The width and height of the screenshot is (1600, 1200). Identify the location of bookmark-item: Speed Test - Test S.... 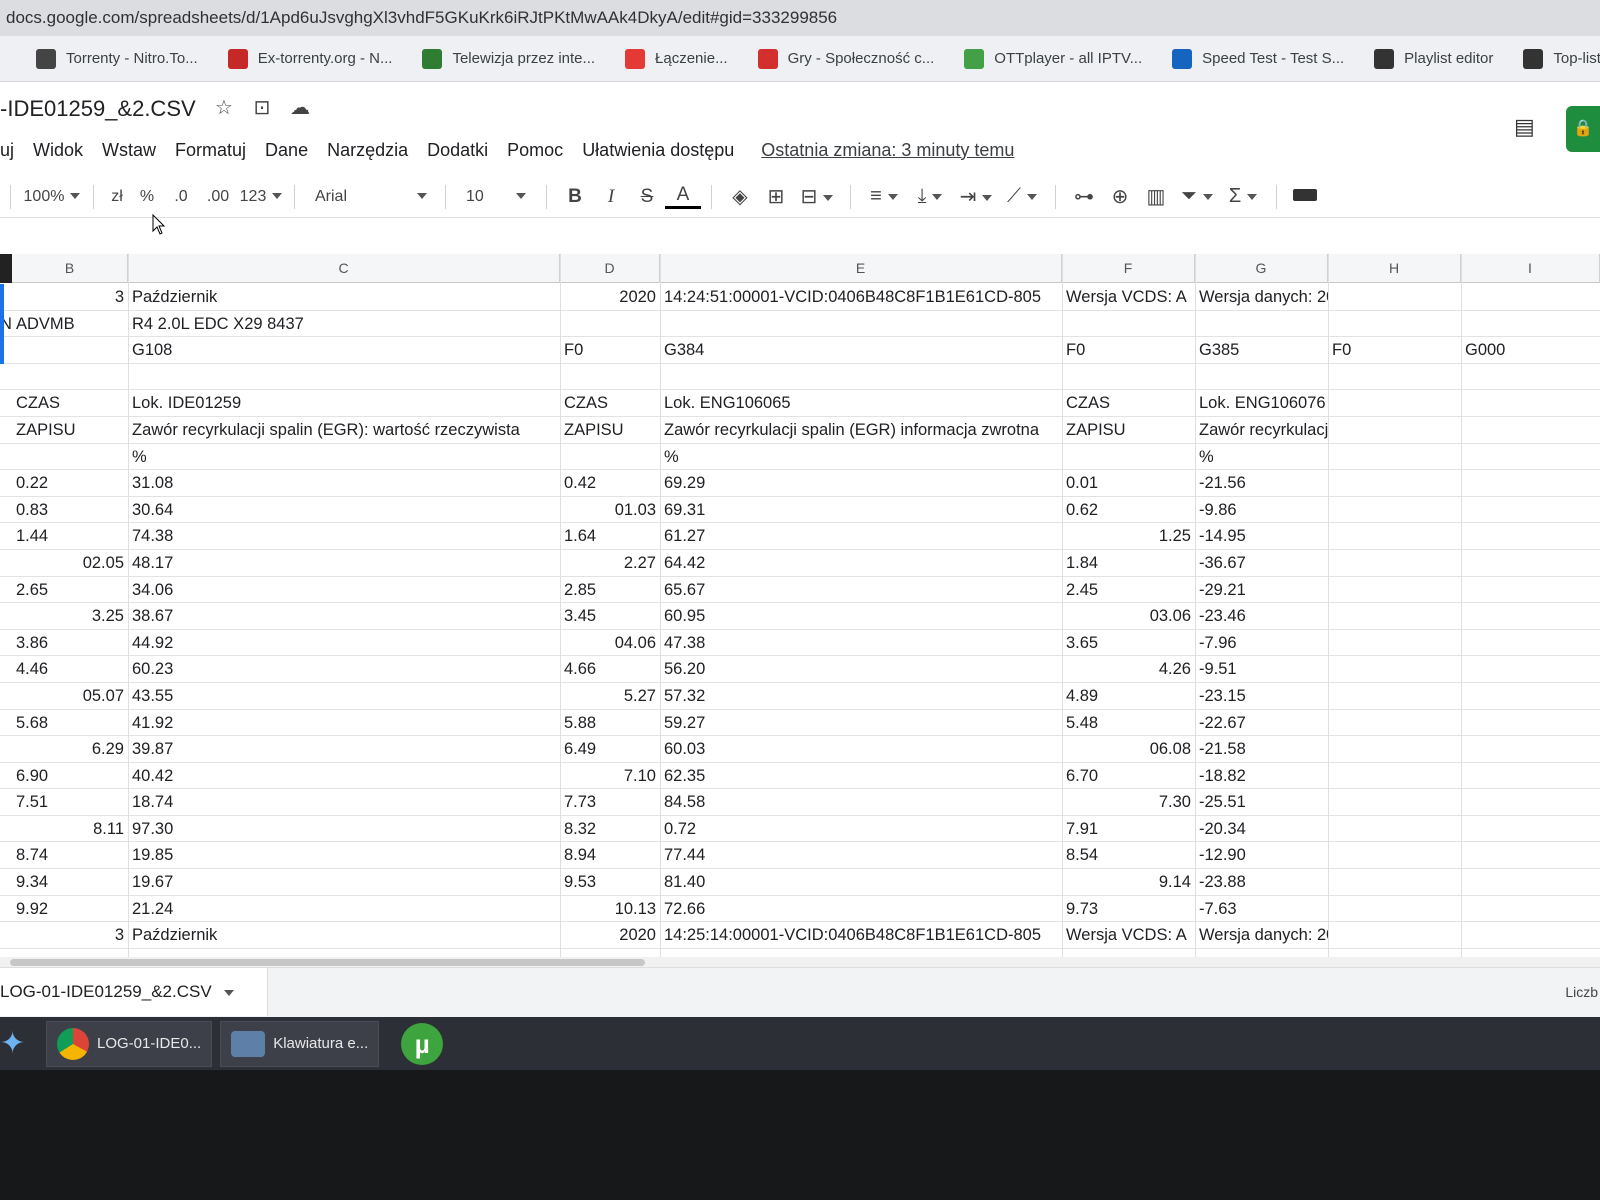
(1258, 58).